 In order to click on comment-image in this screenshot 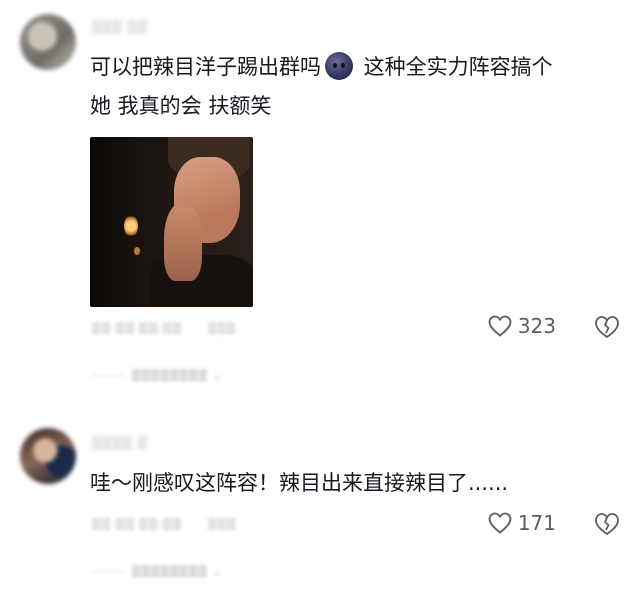, I will do `click(171, 222)`.